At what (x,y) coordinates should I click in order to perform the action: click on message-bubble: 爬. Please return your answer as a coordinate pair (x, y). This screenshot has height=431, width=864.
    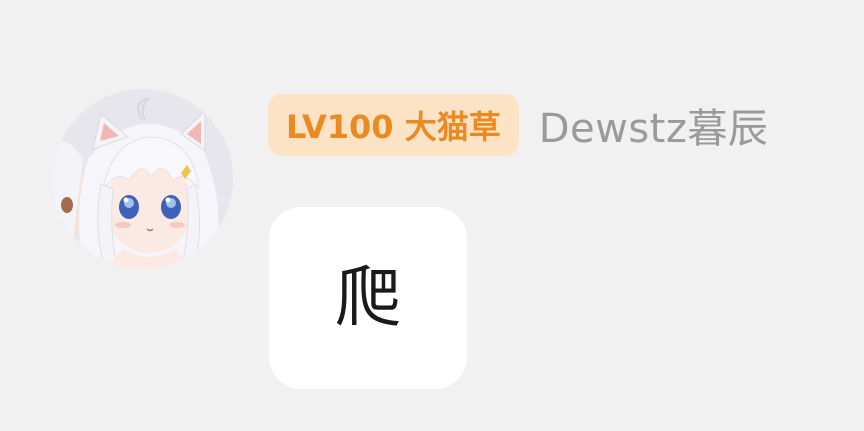
    Looking at the image, I should click on (368, 298).